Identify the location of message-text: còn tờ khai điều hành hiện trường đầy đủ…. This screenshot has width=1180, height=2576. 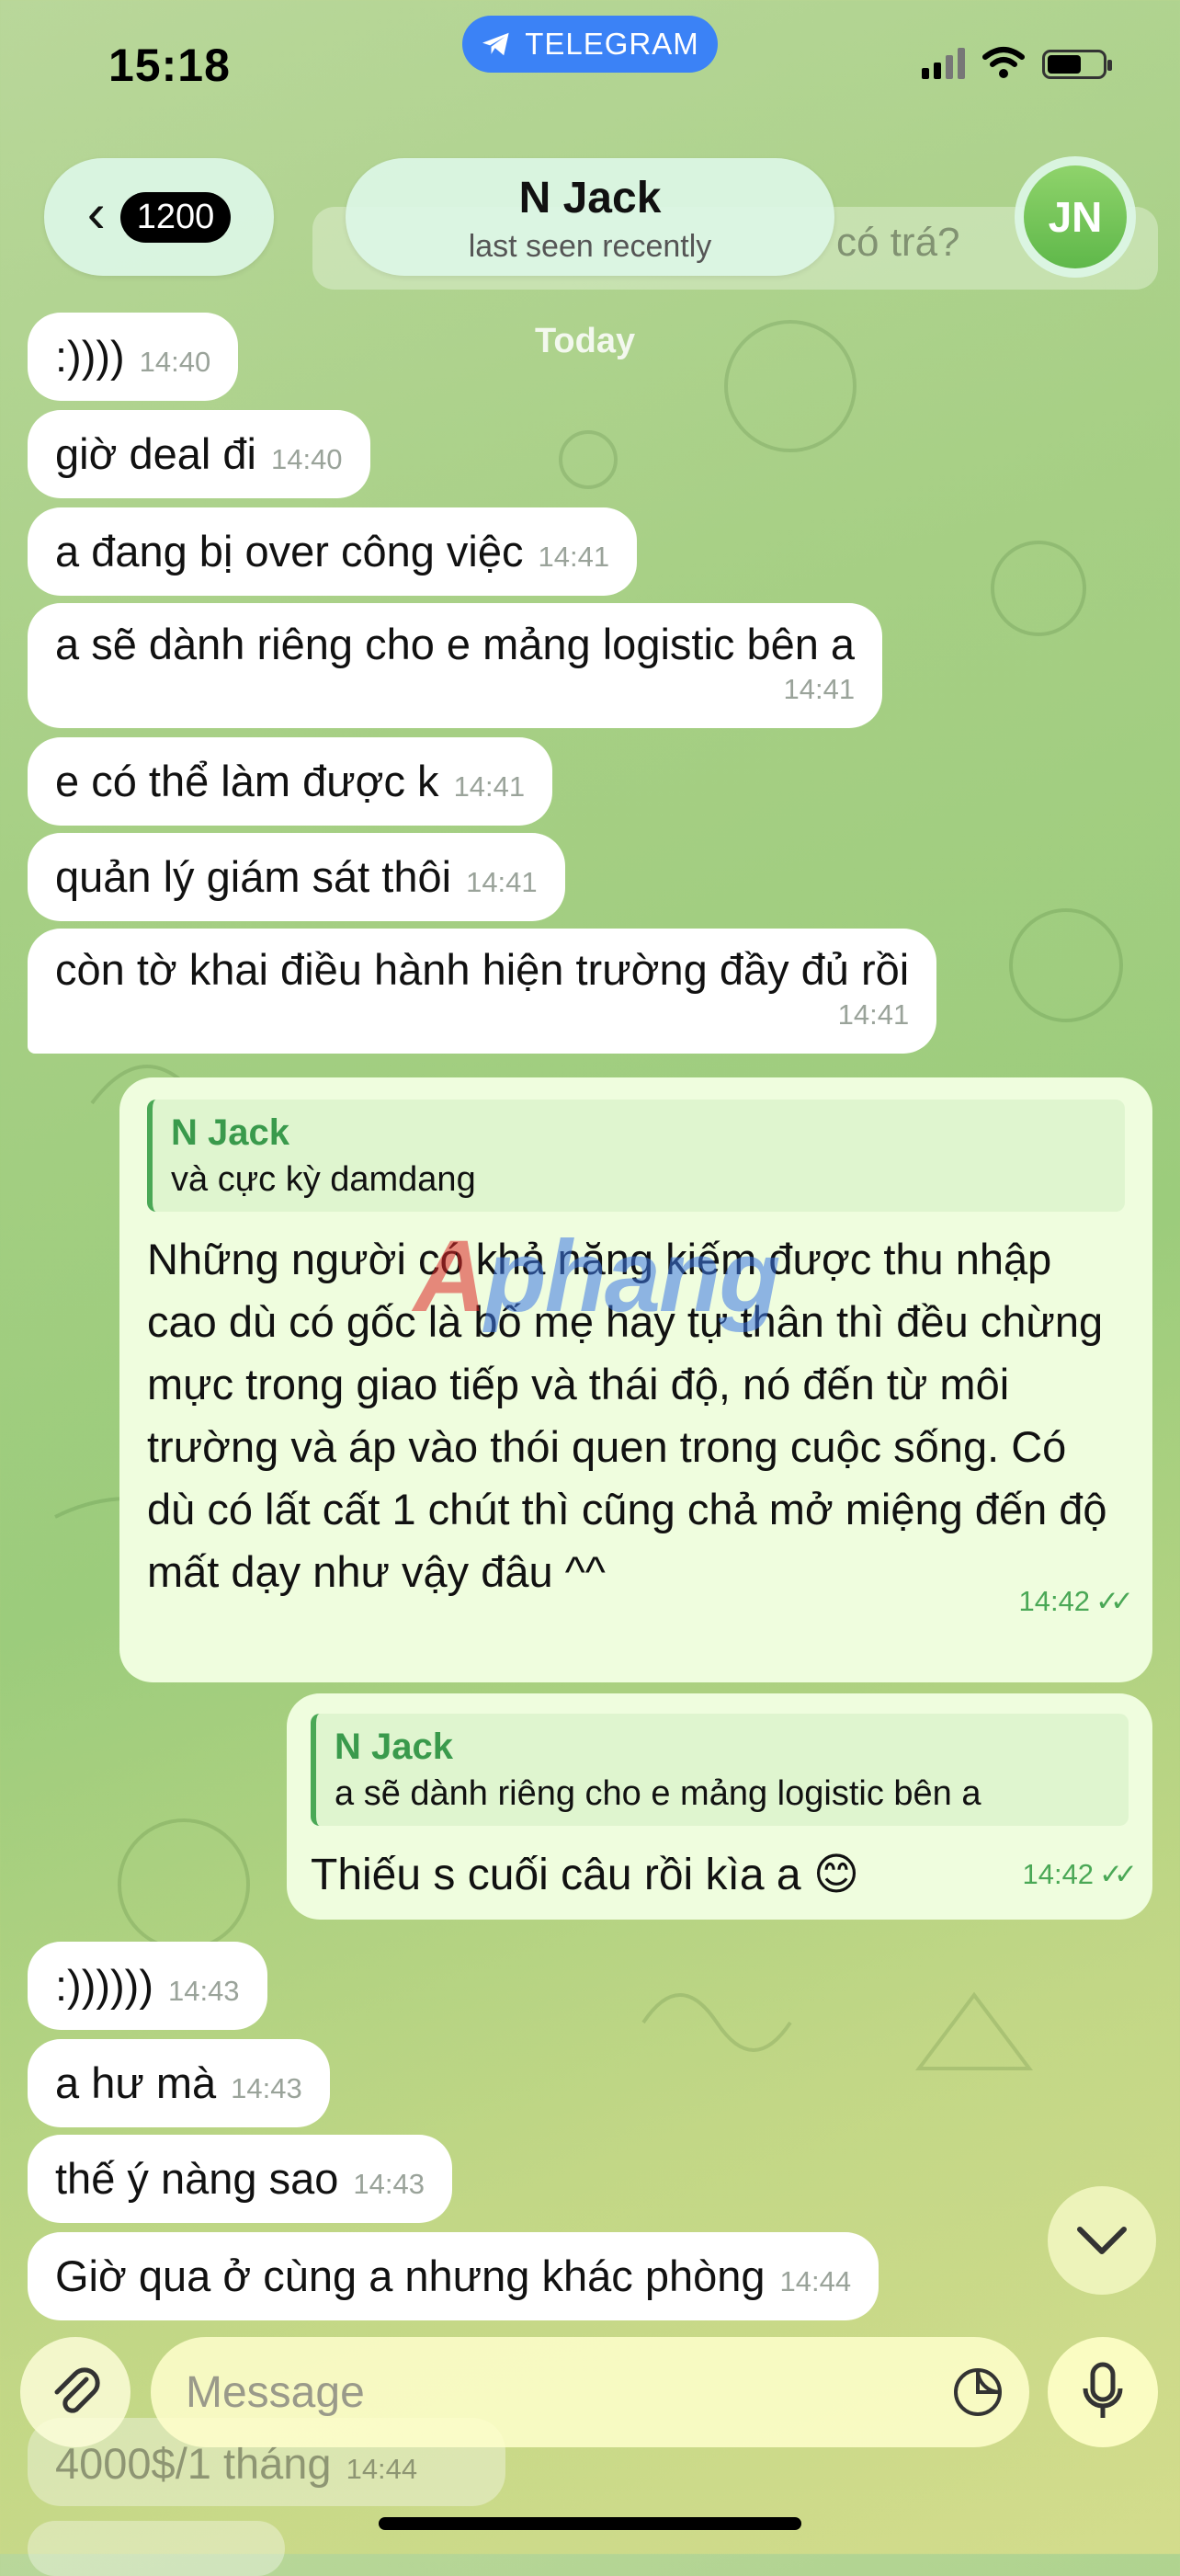
(482, 969).